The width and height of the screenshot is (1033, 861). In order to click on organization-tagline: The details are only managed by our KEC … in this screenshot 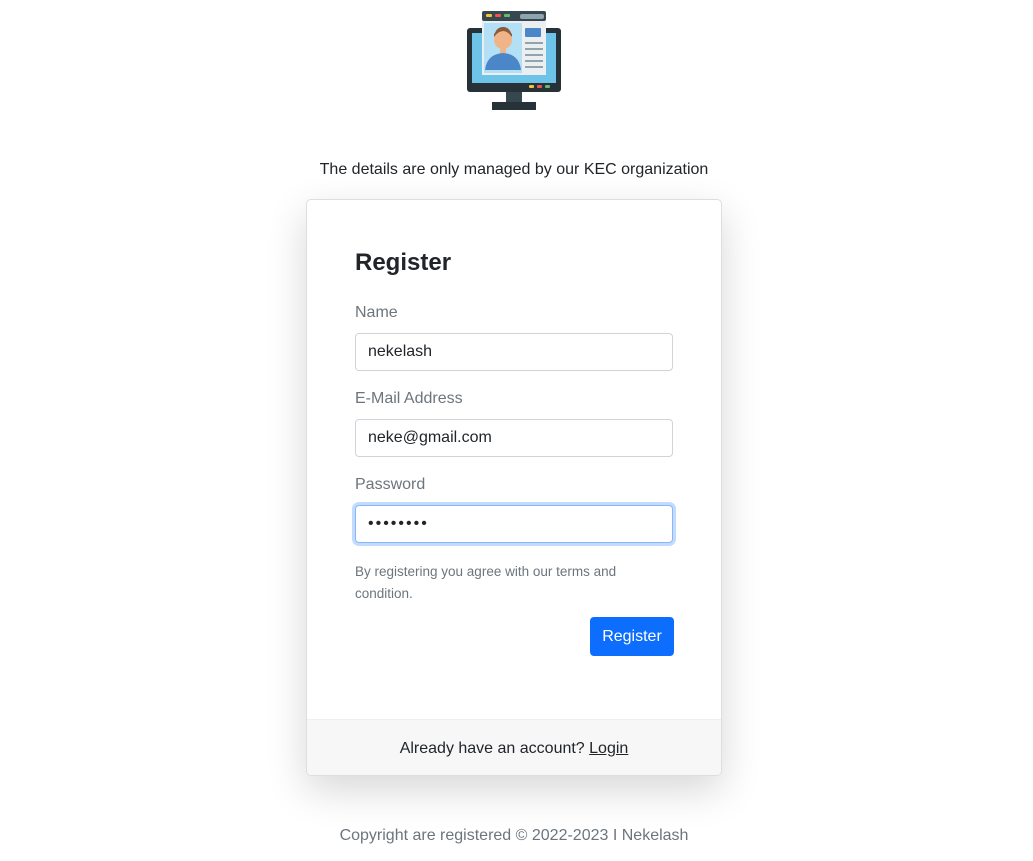, I will do `click(514, 169)`.